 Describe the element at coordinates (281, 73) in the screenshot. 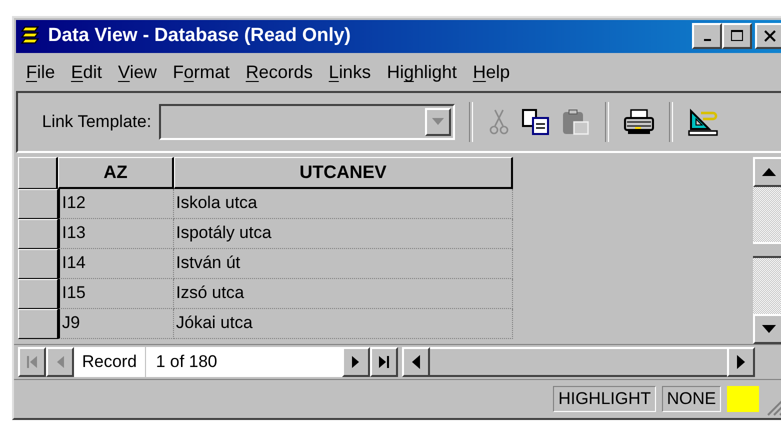

I see `menu-item: Records` at that location.